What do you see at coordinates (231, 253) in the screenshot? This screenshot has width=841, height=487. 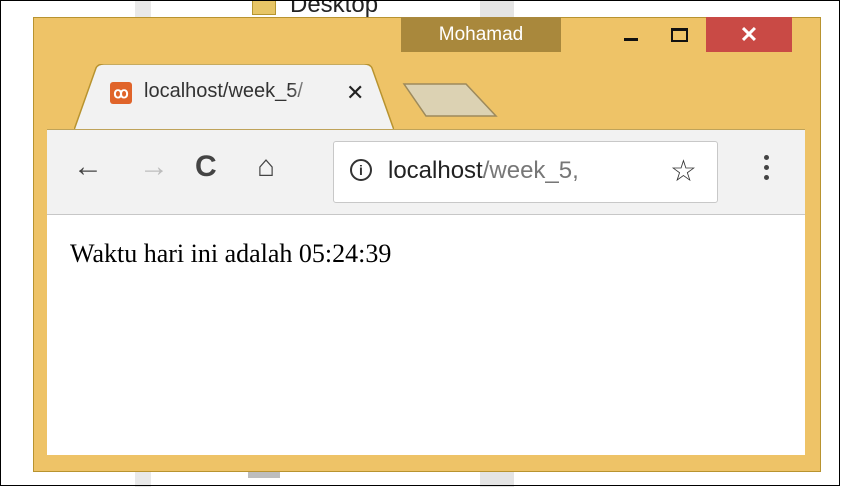 I see `page-text: Waktu hari ini adalah 05:24:39` at bounding box center [231, 253].